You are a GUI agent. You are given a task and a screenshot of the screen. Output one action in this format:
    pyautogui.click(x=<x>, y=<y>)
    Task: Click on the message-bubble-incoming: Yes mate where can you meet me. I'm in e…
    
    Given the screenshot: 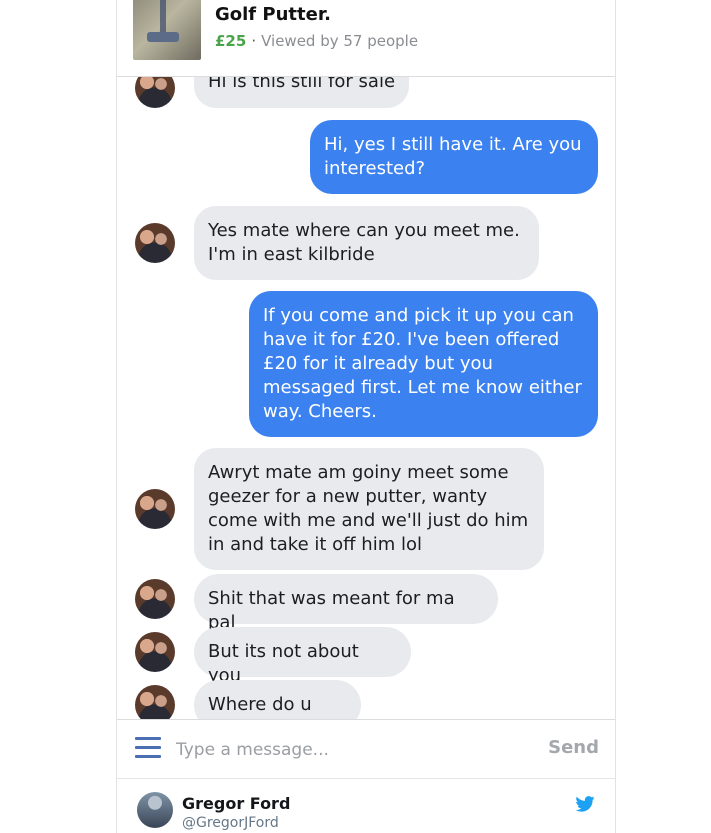 What is the action you would take?
    pyautogui.click(x=366, y=243)
    